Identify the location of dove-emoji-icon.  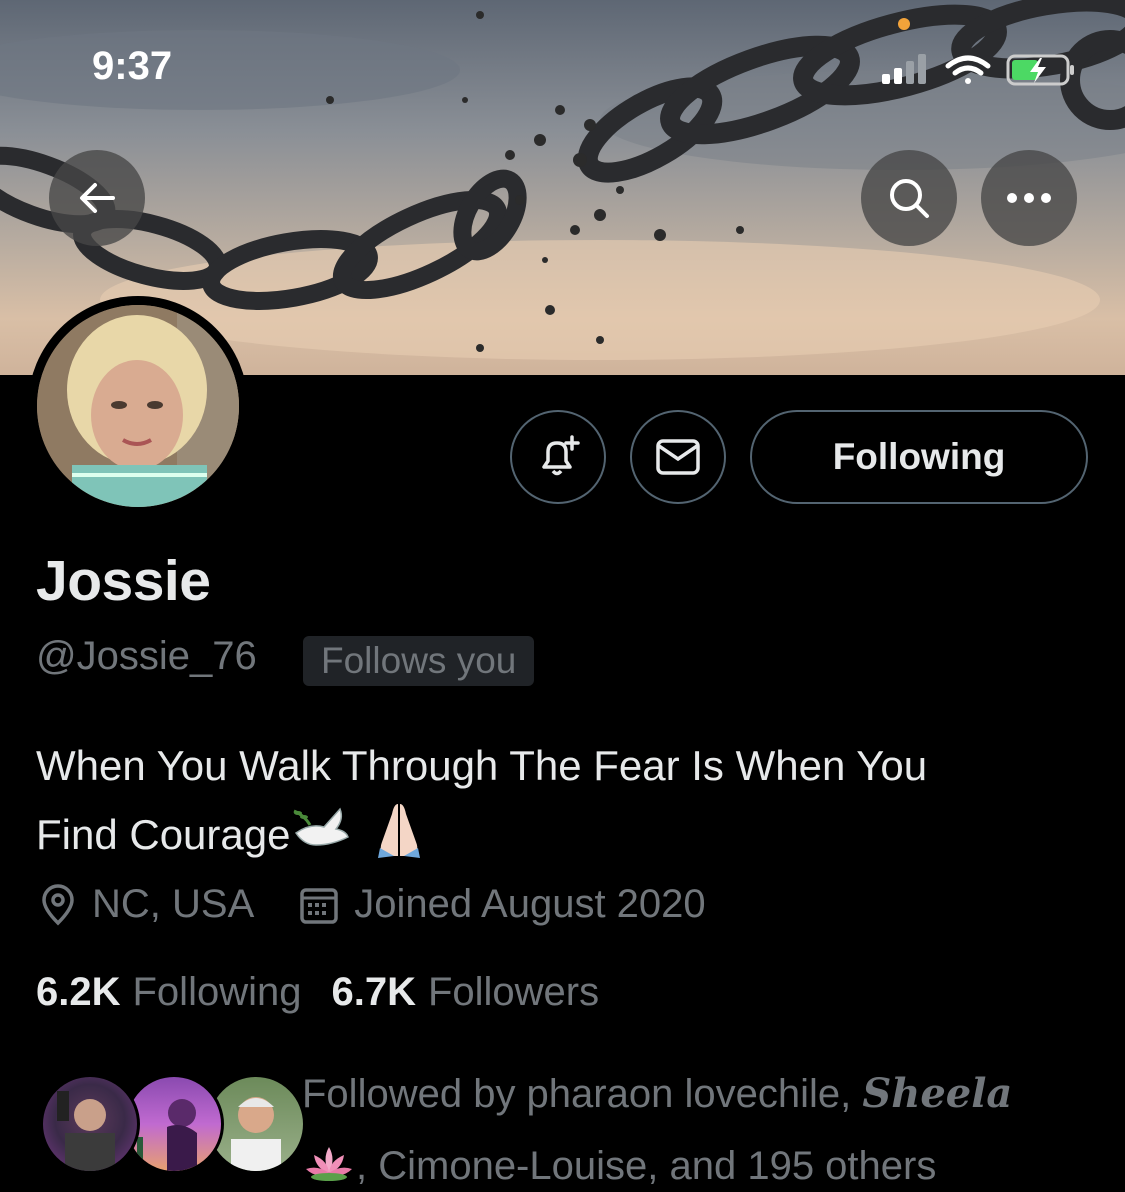
(321, 838).